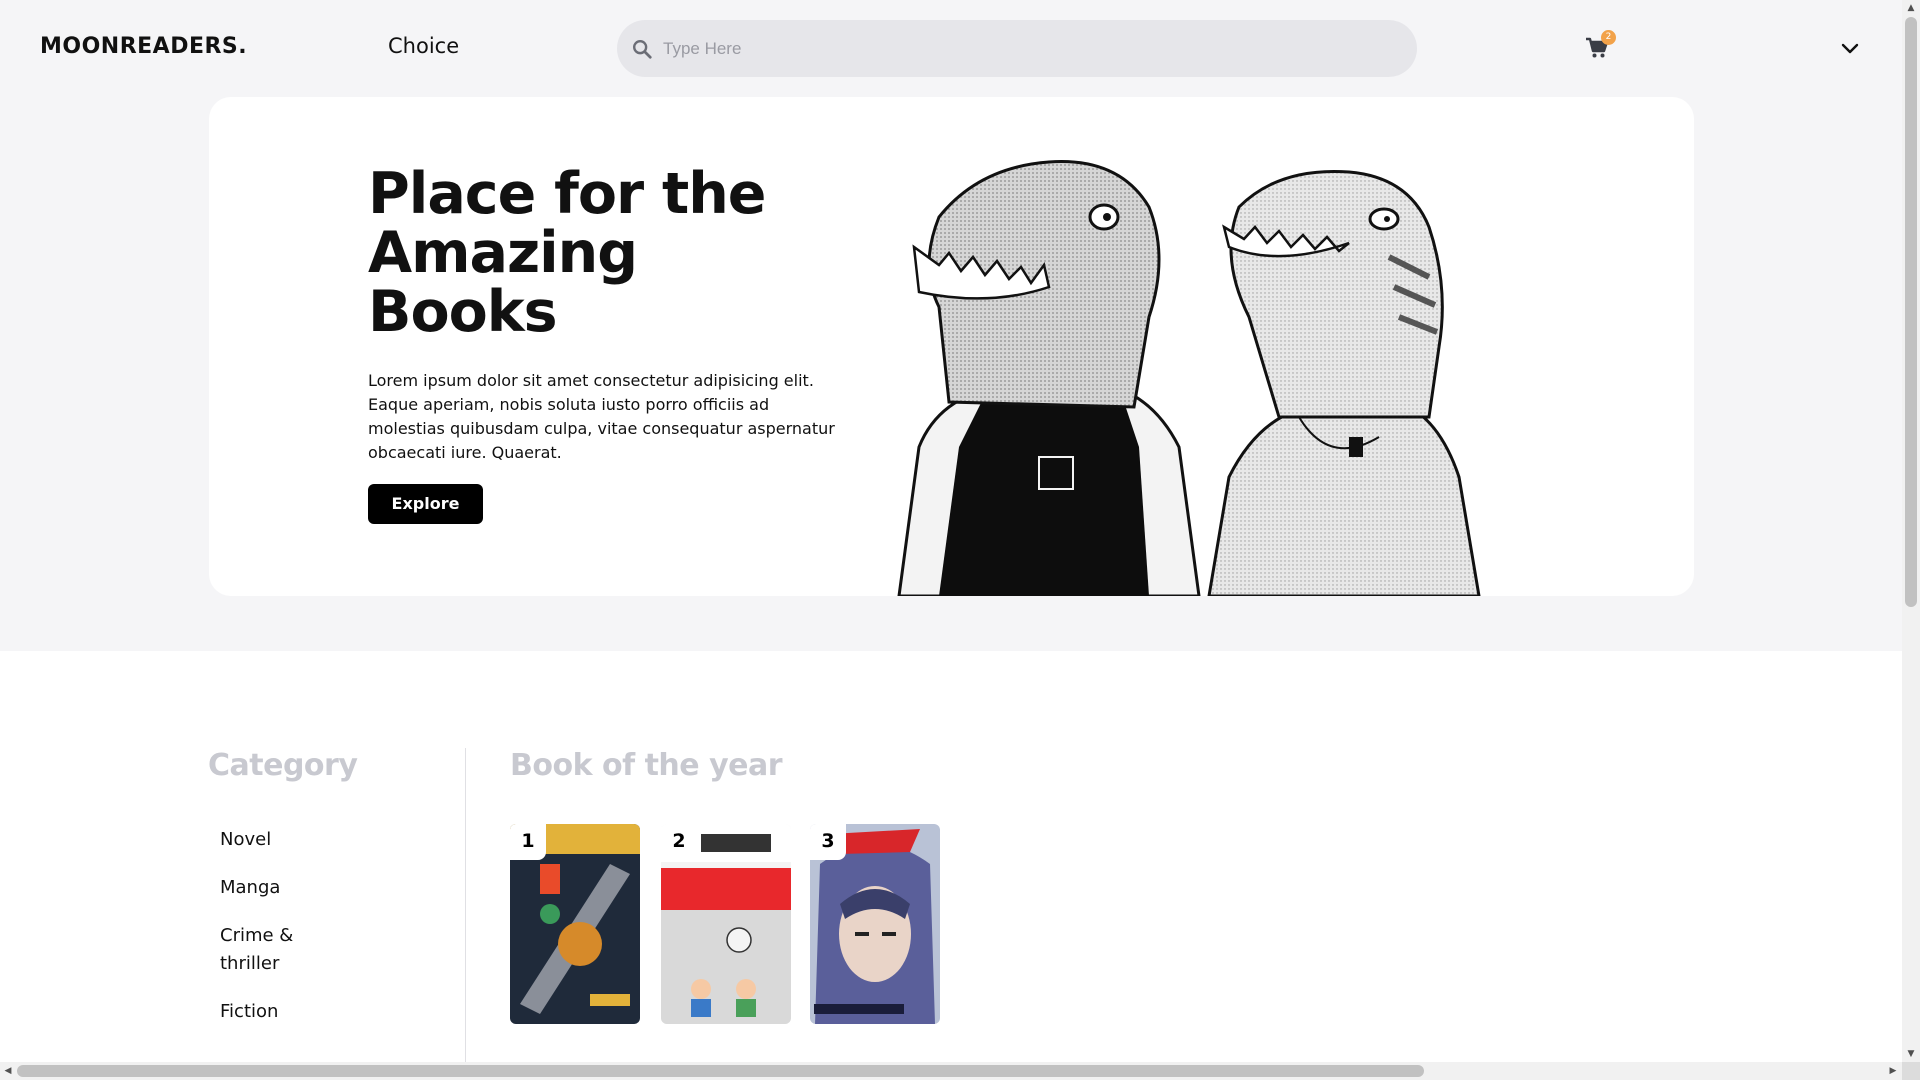 This screenshot has height=1080, width=1920. Describe the element at coordinates (875, 924) in the screenshot. I see `book-card-3: 3` at that location.